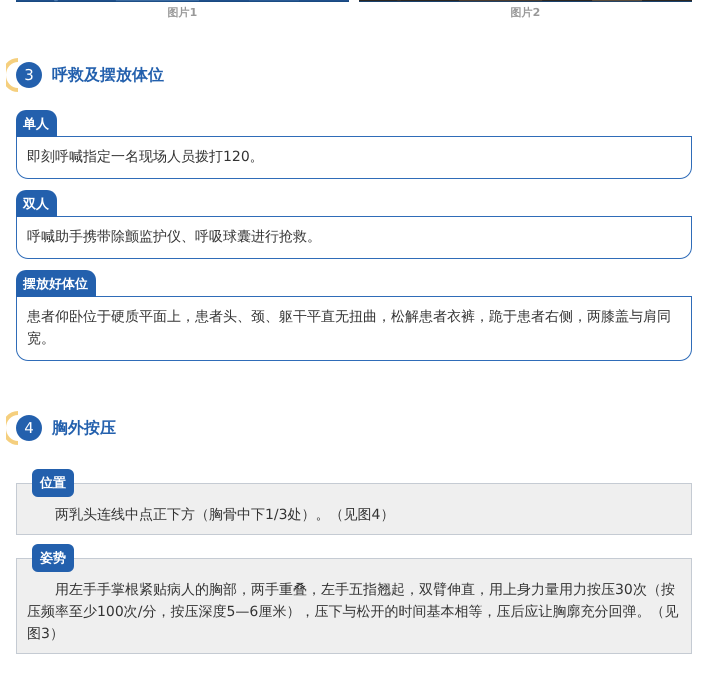 Image resolution: width=706 pixels, height=688 pixels. What do you see at coordinates (36, 123) in the screenshot?
I see `card-tab-label: 单人` at bounding box center [36, 123].